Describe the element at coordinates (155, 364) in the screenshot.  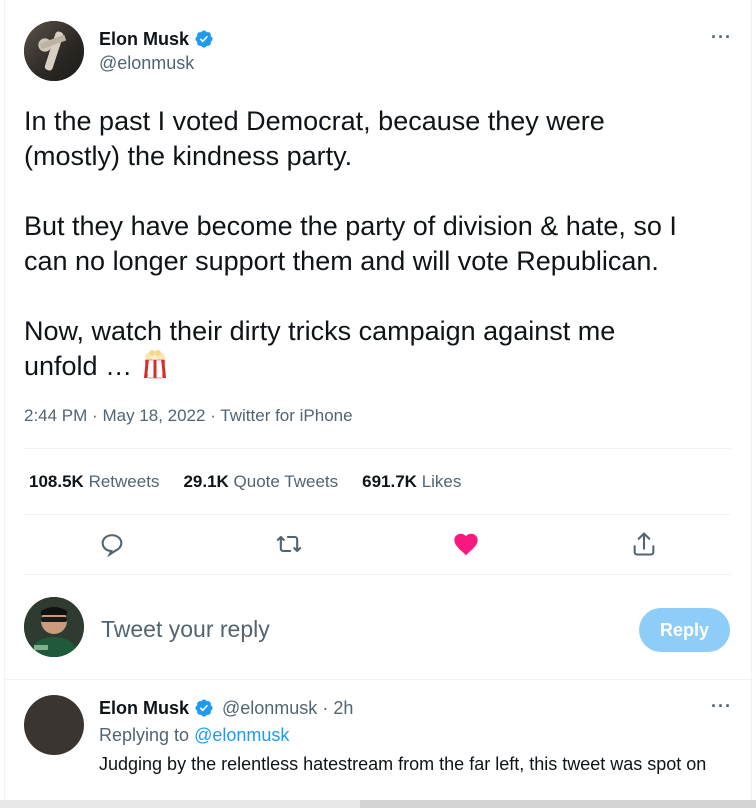
I see `popcorn-icon` at that location.